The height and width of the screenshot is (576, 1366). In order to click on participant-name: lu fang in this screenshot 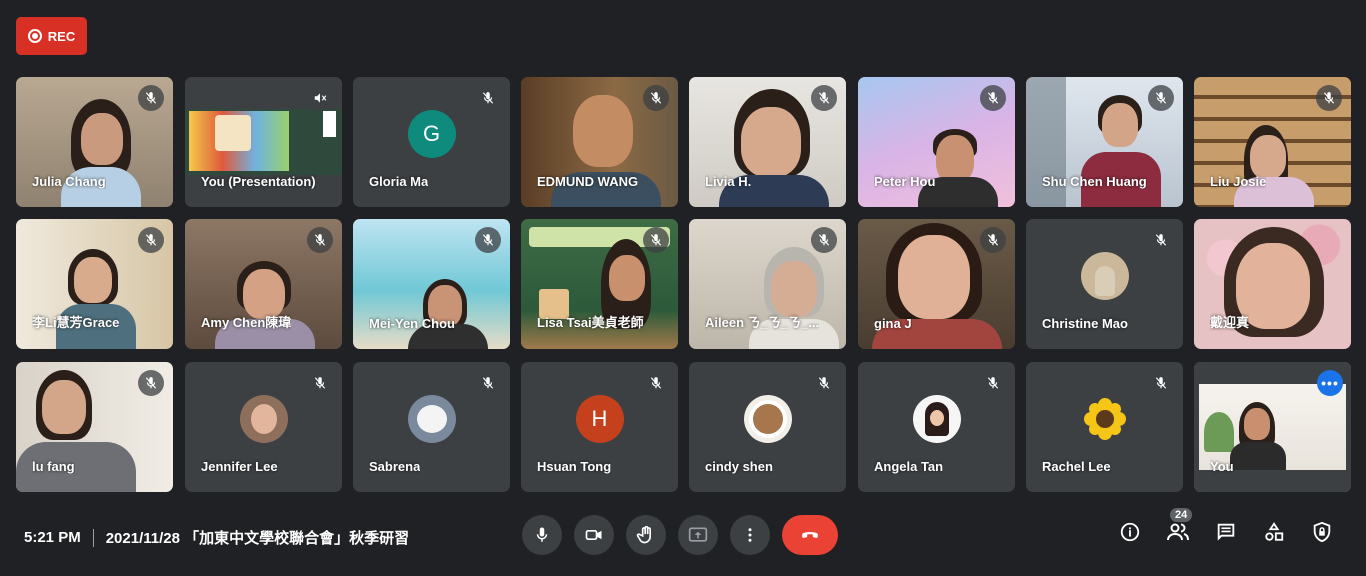, I will do `click(53, 466)`.